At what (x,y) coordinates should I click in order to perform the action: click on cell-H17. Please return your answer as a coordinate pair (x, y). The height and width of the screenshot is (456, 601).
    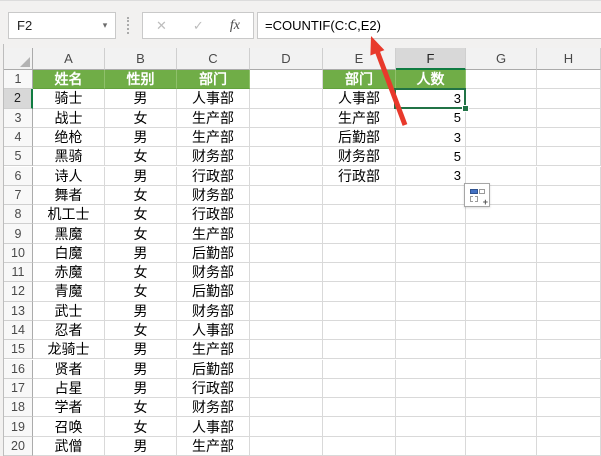
    Looking at the image, I should click on (569, 388).